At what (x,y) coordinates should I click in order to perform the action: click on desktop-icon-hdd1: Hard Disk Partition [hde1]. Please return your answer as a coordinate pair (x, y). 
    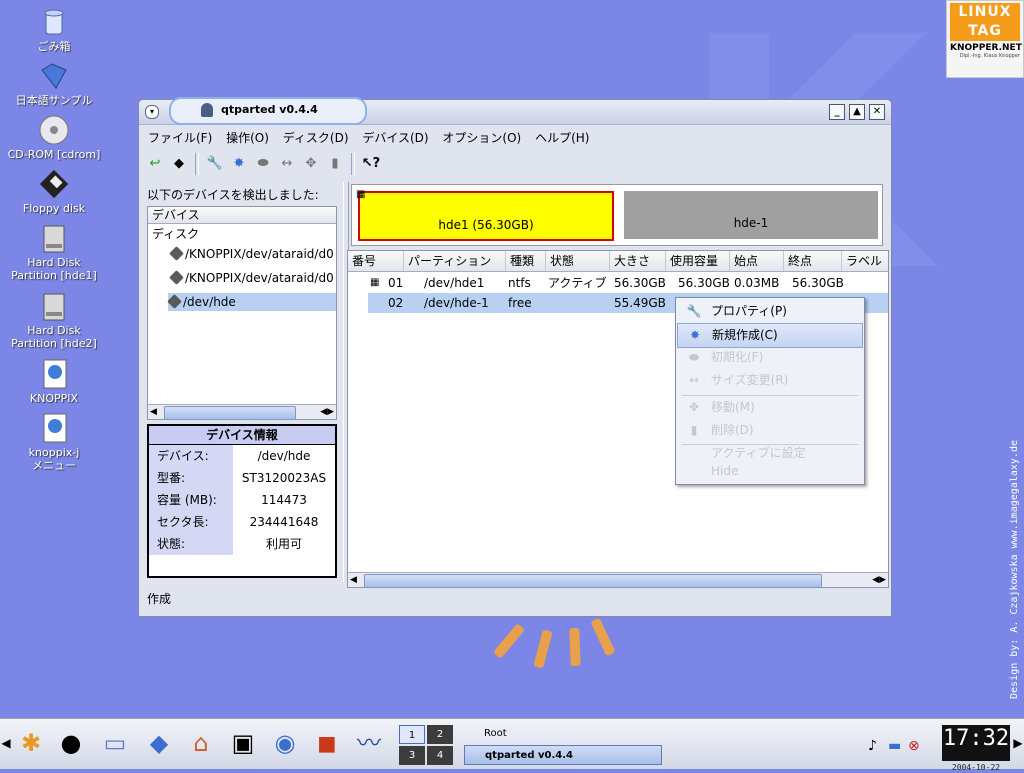
    Looking at the image, I should click on (54, 252).